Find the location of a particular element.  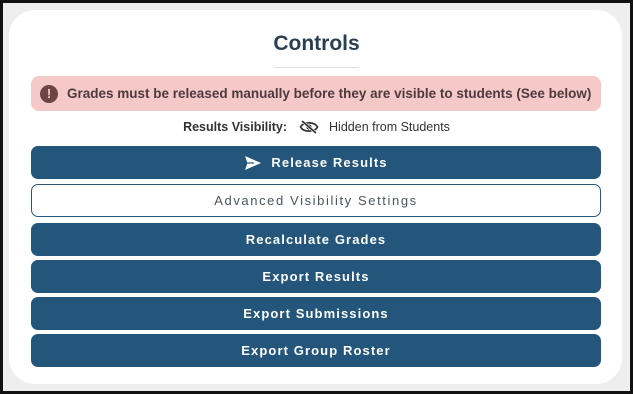

release-results-button: Release Results is located at coordinates (316, 162).